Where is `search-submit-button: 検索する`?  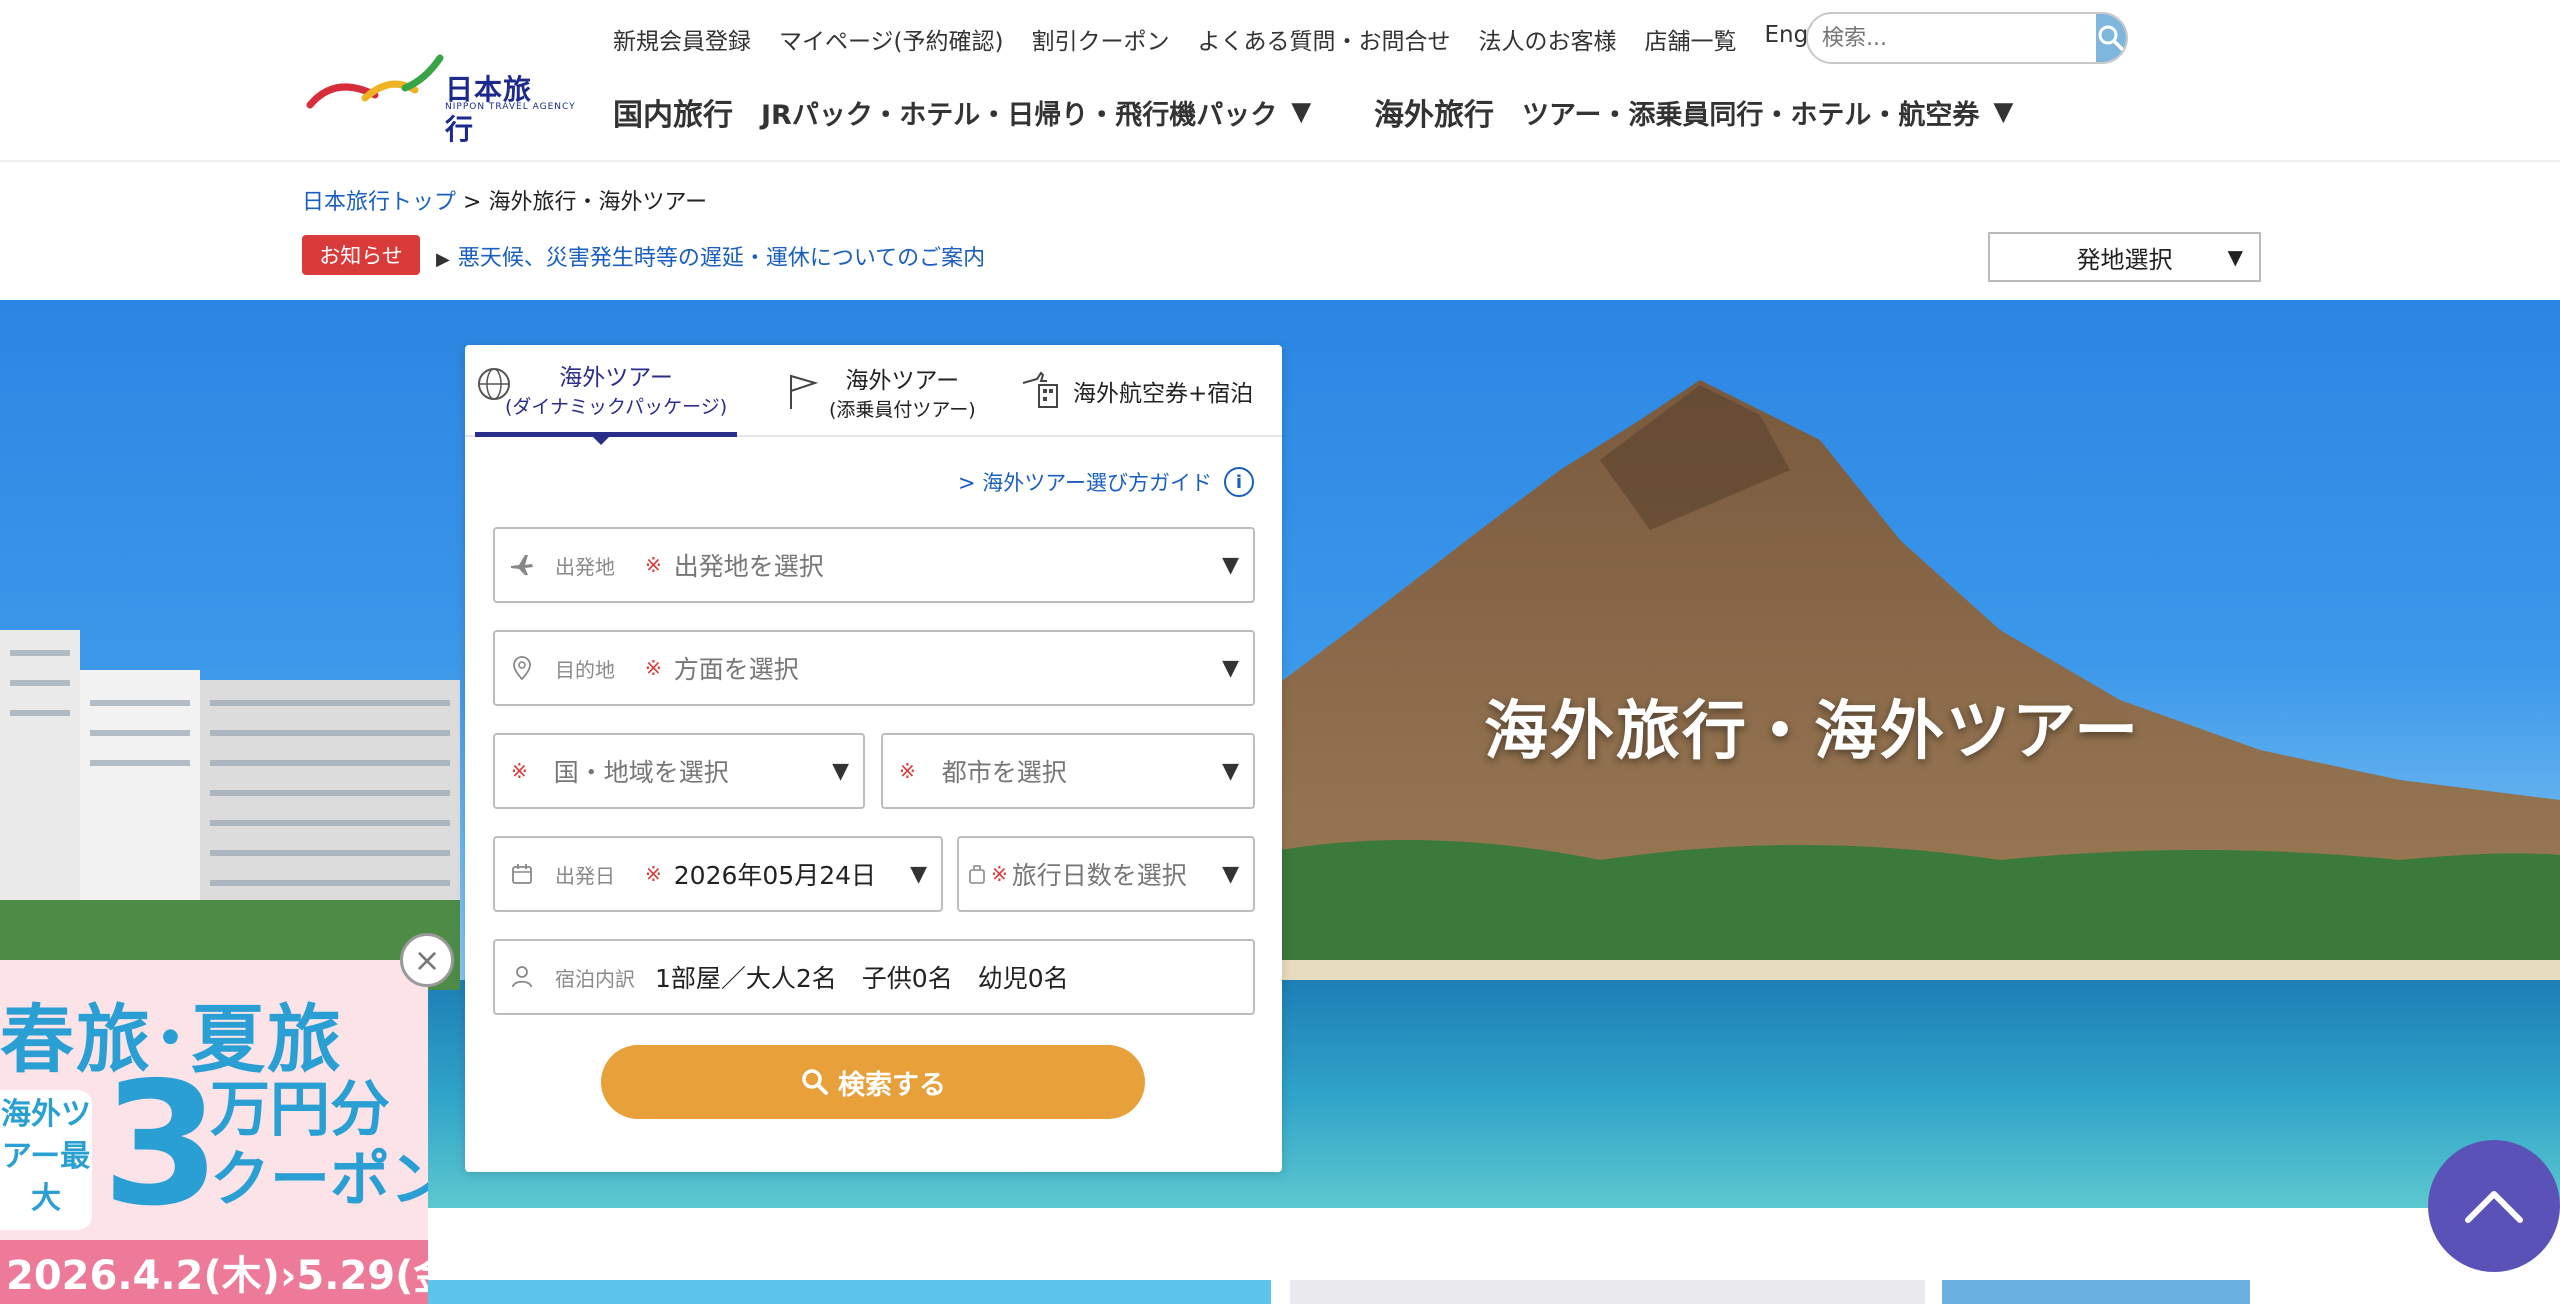
search-submit-button: 検索する is located at coordinates (873, 1082).